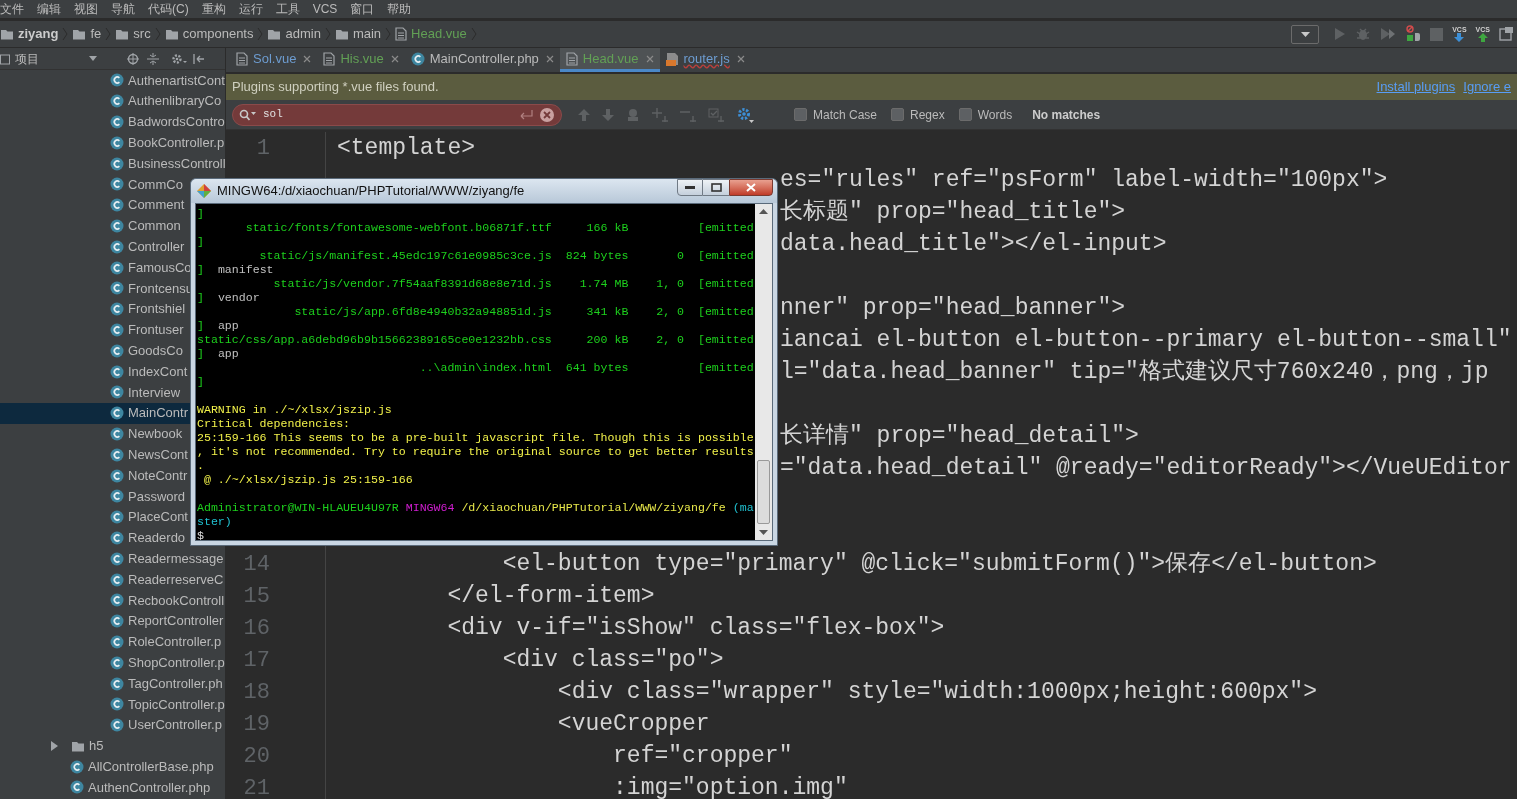 This screenshot has width=1517, height=799. What do you see at coordinates (12, 9) in the screenshot?
I see `menu-item: 文件` at bounding box center [12, 9].